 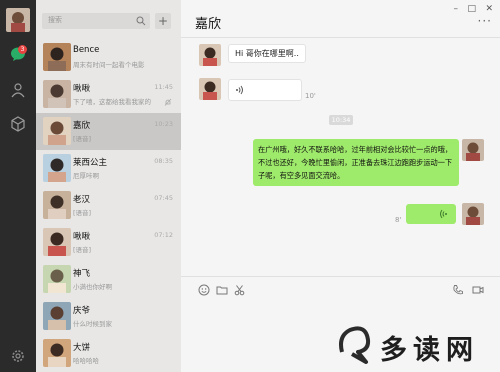 I want to click on chat-list-item: 莱西公主厄厚咔啊 08:35, so click(x=108, y=168).